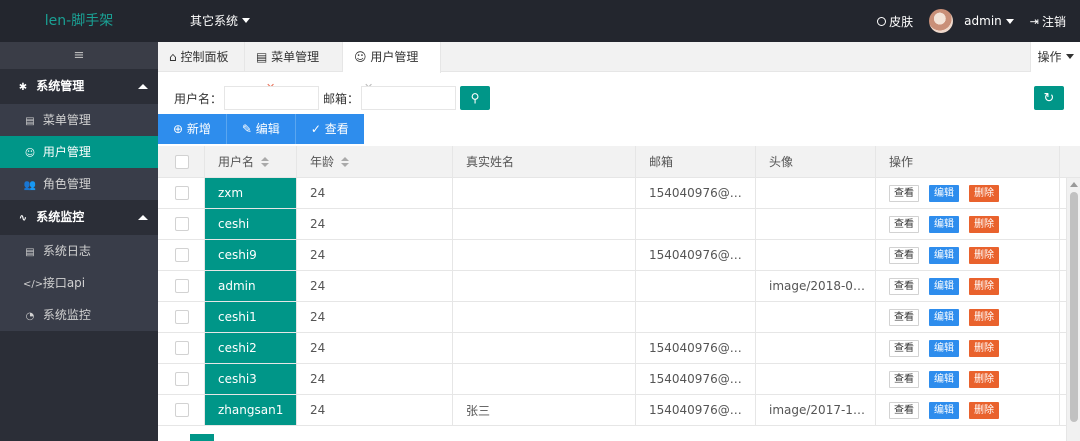 The image size is (1080, 441). I want to click on sidebar-toggle-icon: ≡, so click(79, 55).